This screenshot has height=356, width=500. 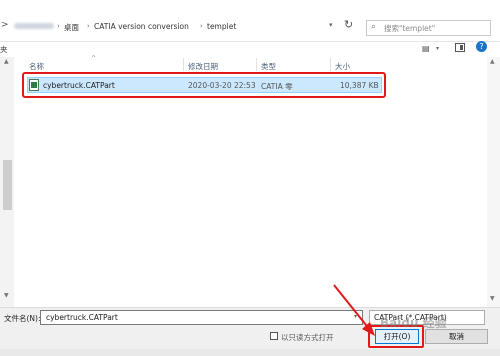 What do you see at coordinates (342, 66) in the screenshot?
I see `column-size: 大小` at bounding box center [342, 66].